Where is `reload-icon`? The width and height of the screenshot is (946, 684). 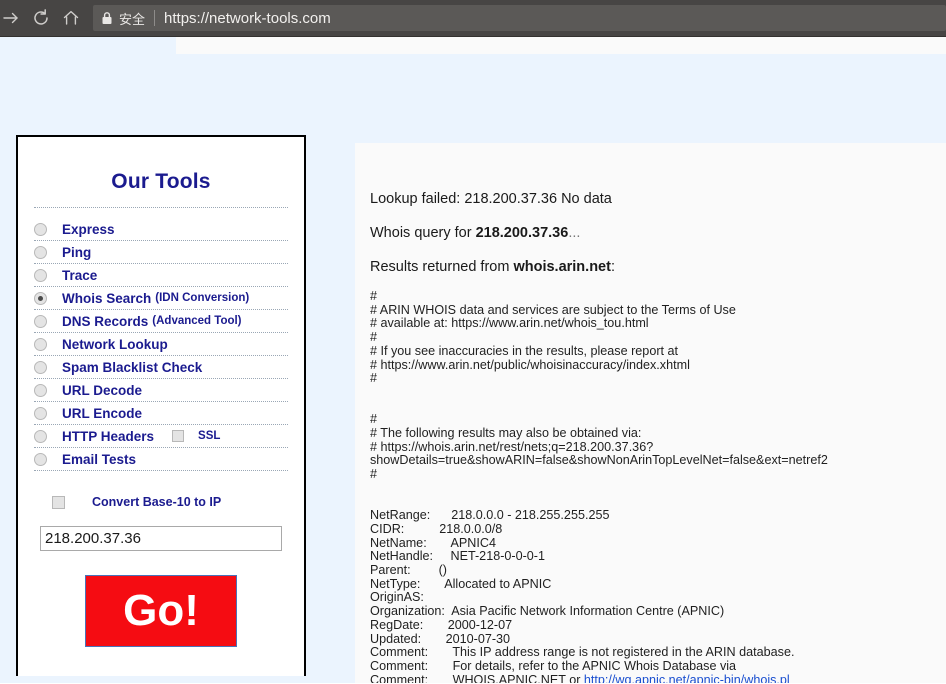
reload-icon is located at coordinates (41, 18).